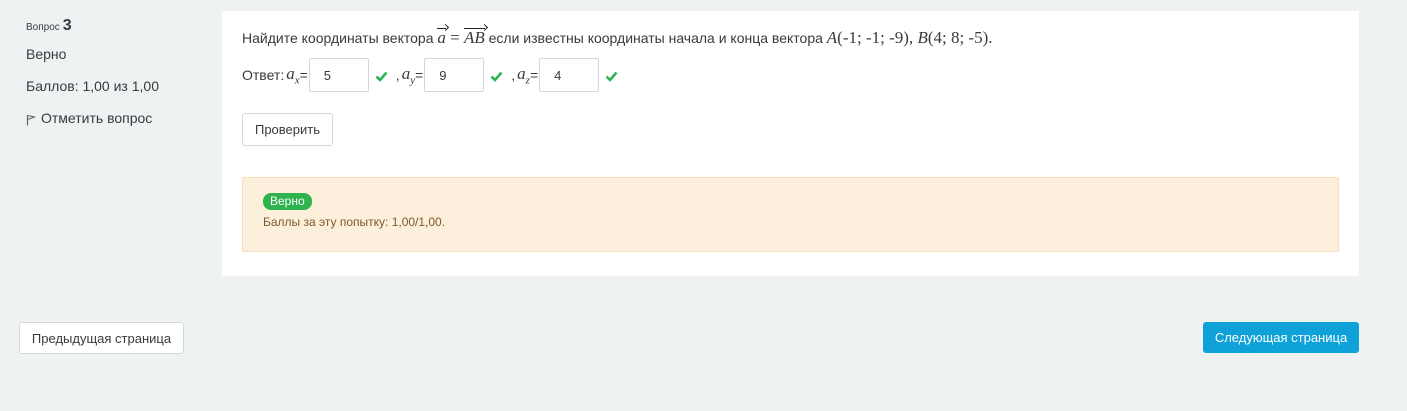  I want to click on answer-var-y: ay, so click(408, 75).